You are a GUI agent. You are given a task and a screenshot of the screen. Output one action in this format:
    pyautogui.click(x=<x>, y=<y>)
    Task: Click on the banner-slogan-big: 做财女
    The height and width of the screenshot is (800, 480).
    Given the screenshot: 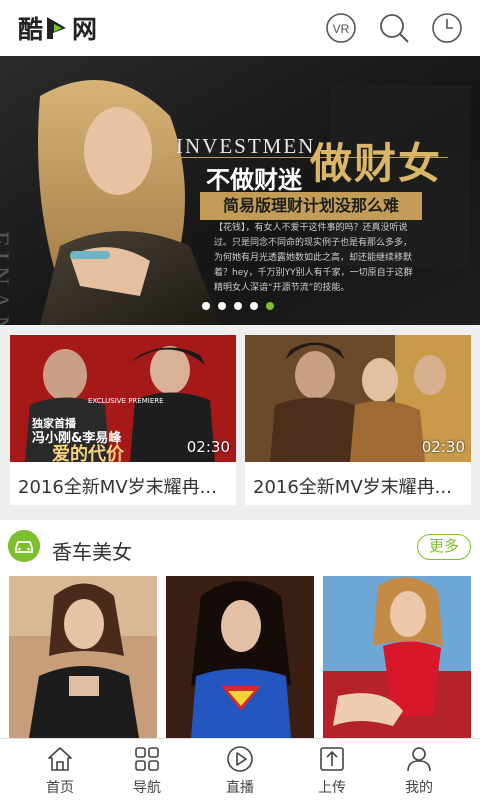 What is the action you would take?
    pyautogui.click(x=376, y=165)
    